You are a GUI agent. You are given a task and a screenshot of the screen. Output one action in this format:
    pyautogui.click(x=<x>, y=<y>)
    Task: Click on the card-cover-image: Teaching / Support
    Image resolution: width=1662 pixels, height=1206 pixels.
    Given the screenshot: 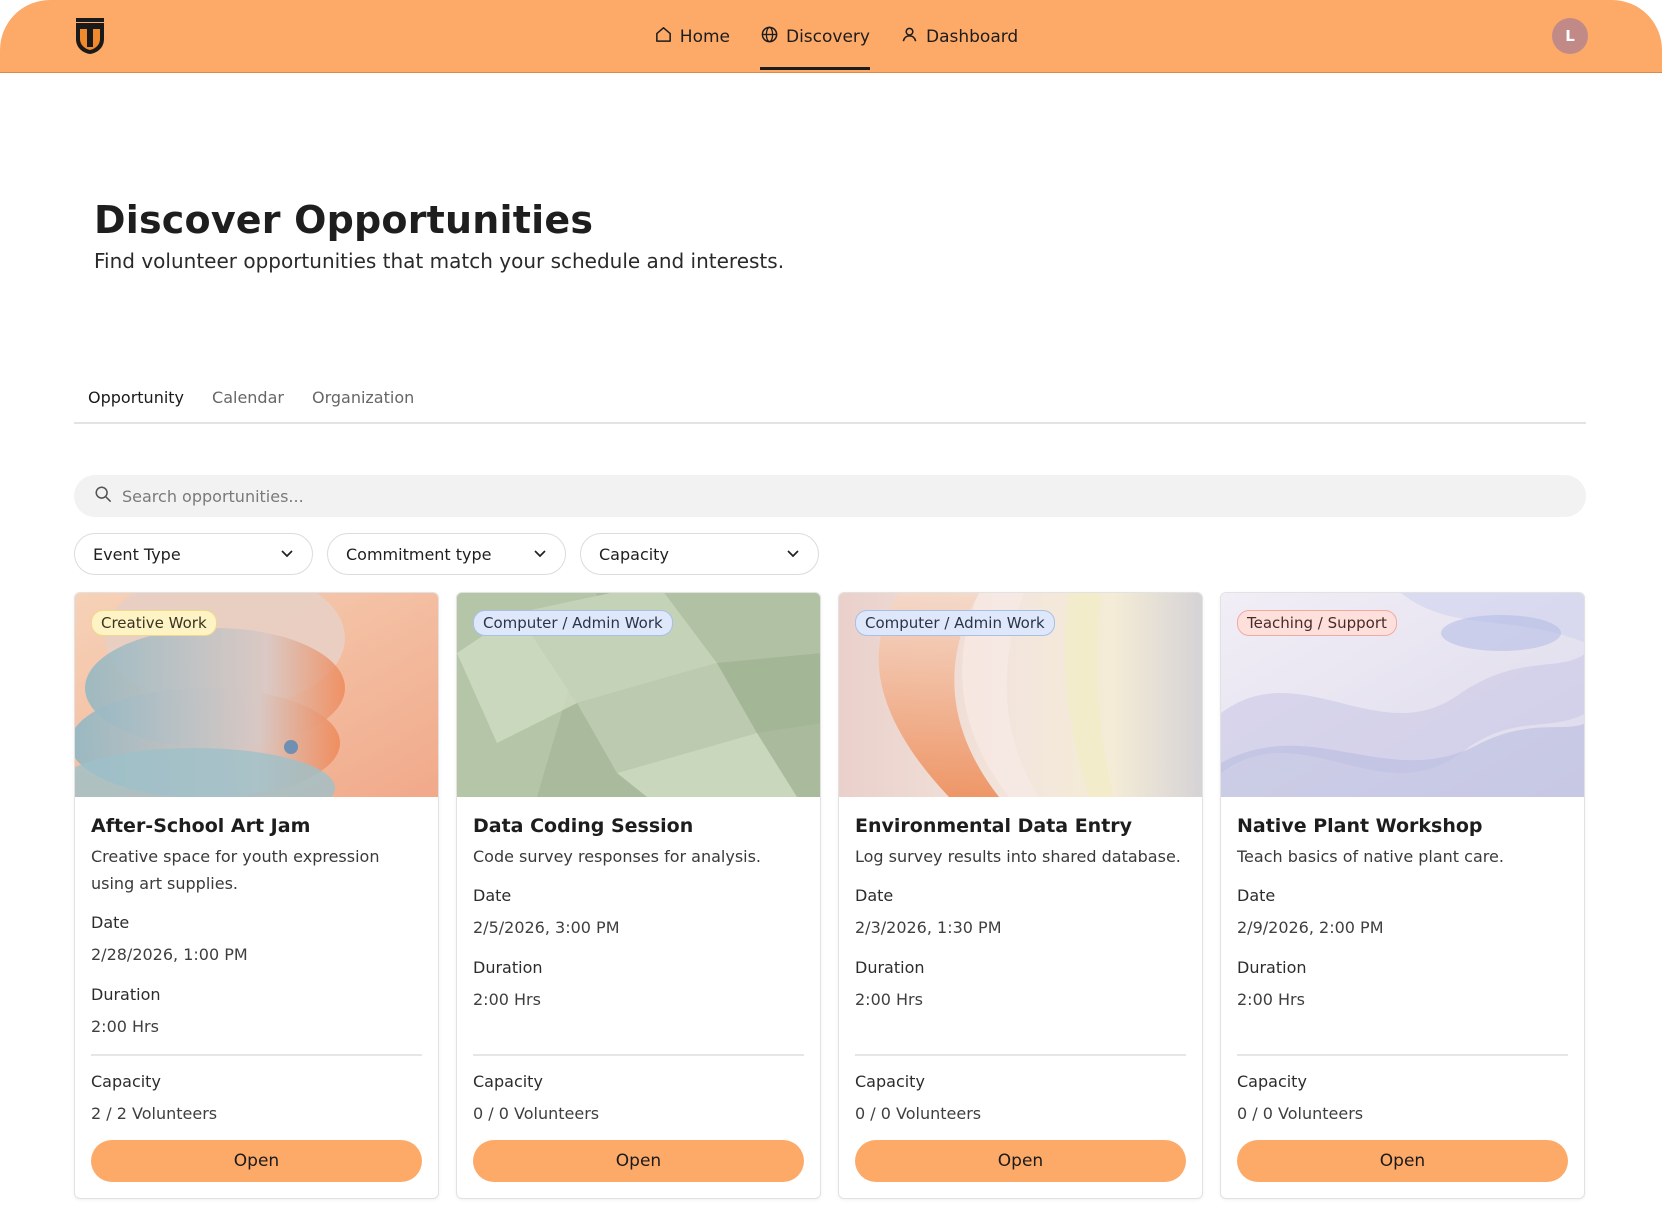 What is the action you would take?
    pyautogui.click(x=1402, y=695)
    